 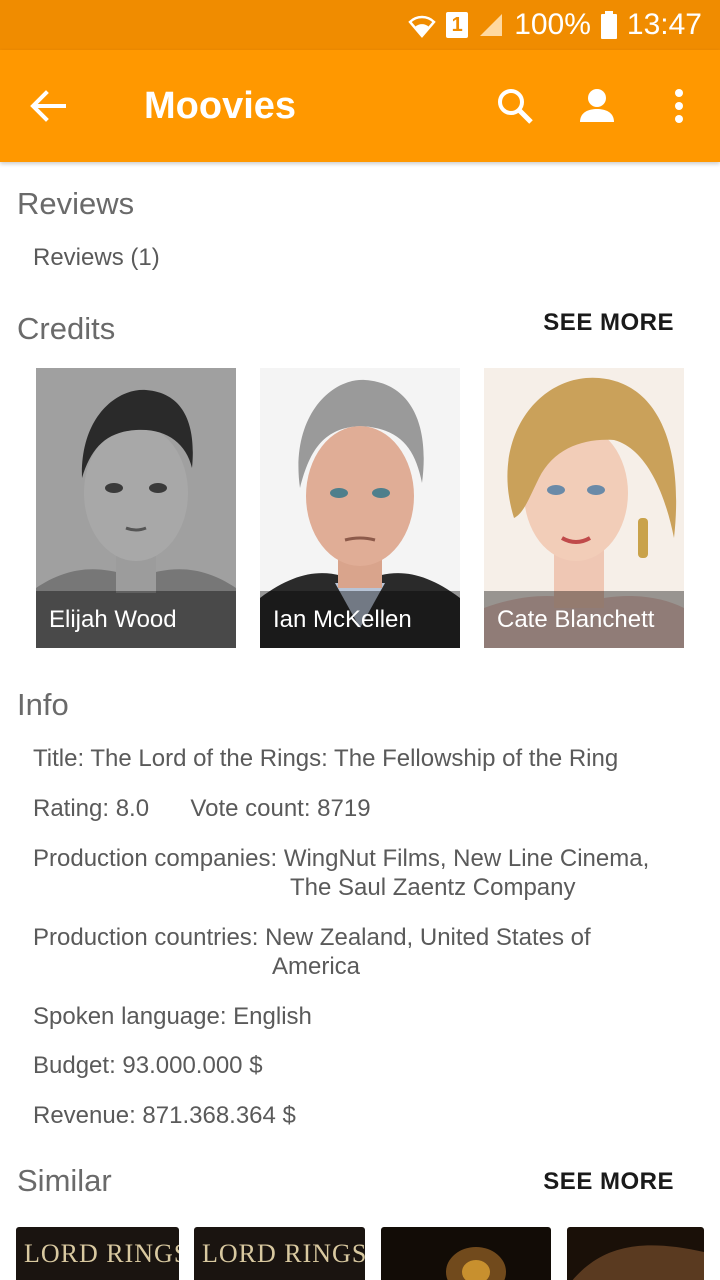 What do you see at coordinates (64, 1180) in the screenshot?
I see `similar-title: Similar` at bounding box center [64, 1180].